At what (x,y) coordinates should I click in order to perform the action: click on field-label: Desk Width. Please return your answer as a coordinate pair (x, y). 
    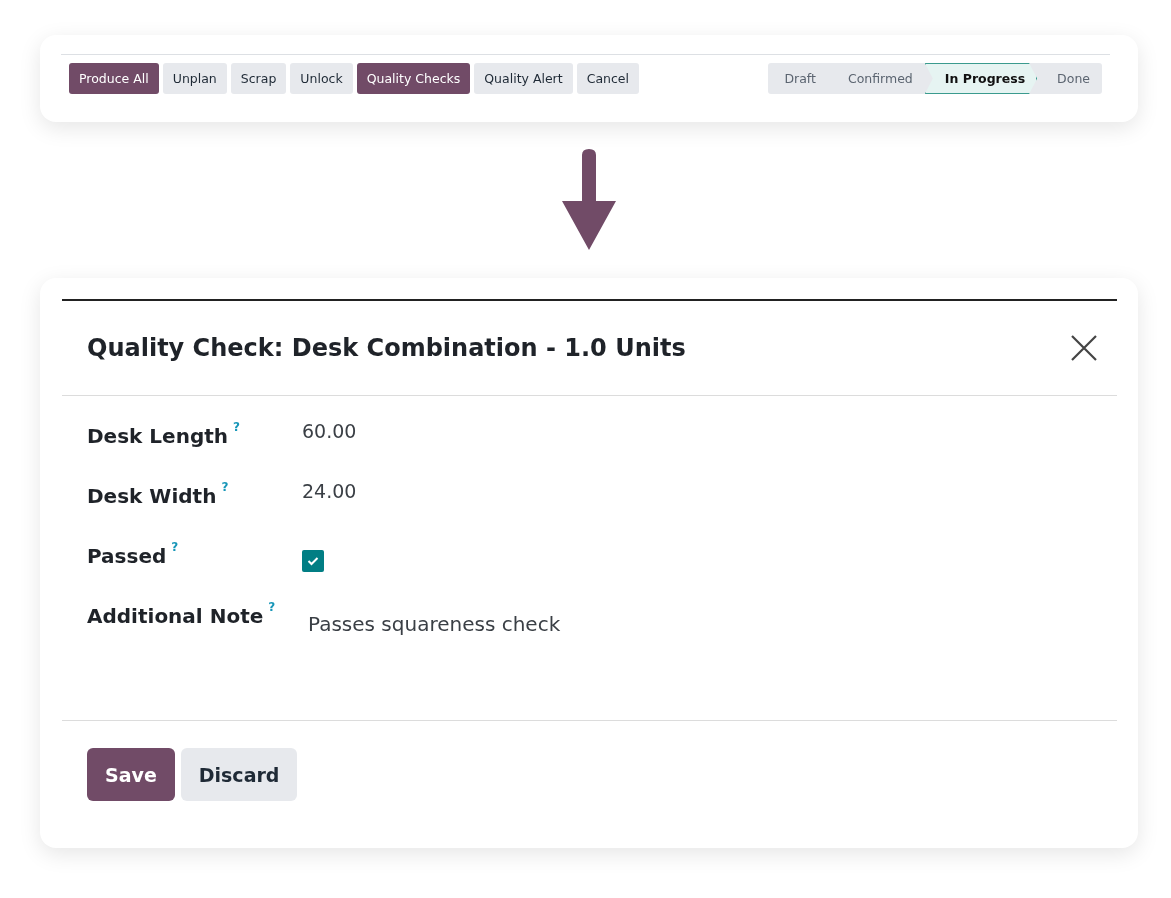
    Looking at the image, I should click on (152, 495).